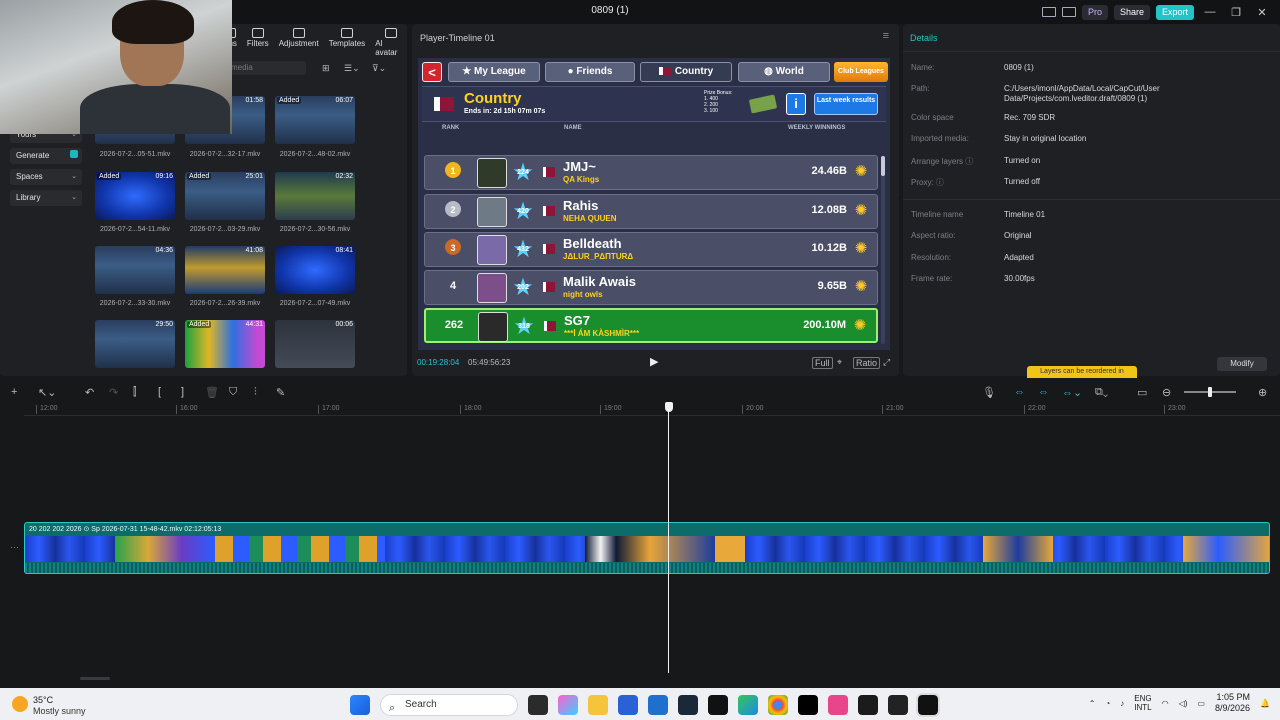 The width and height of the screenshot is (1280, 720). What do you see at coordinates (135, 196) in the screenshot?
I see `media-thumbnail: Added 09:16` at bounding box center [135, 196].